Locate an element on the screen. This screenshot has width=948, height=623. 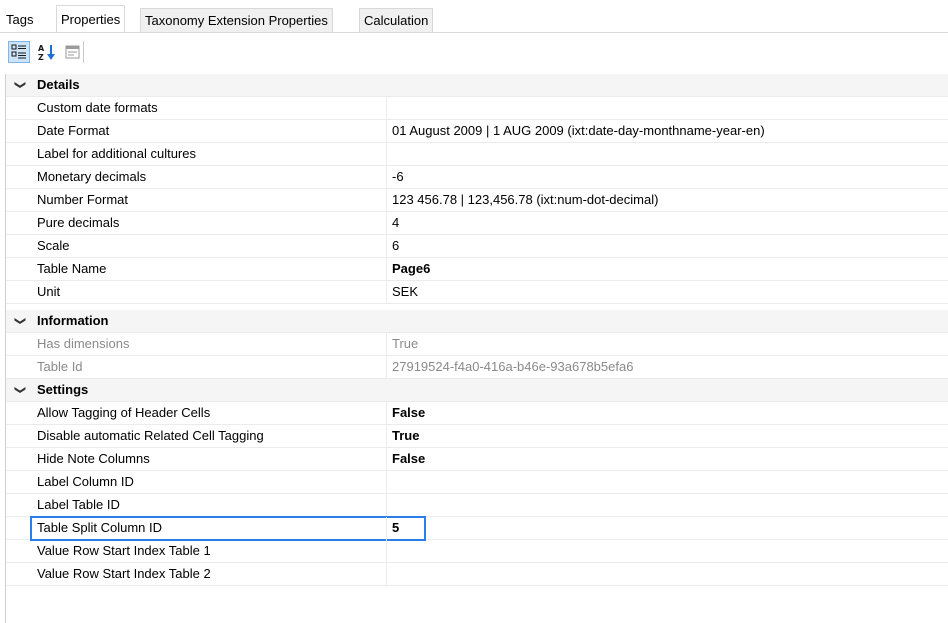
property-name: Table Split Column ID is located at coordinates (99, 527).